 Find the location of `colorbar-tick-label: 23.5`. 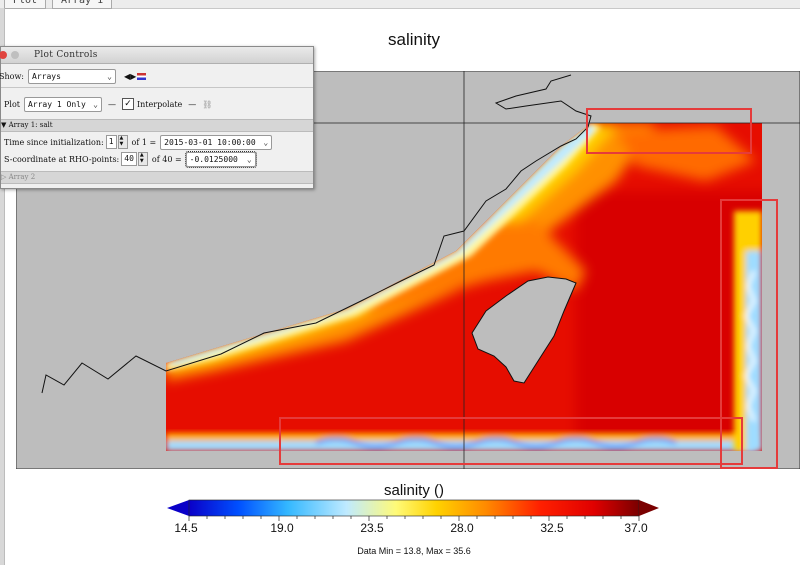

colorbar-tick-label: 23.5 is located at coordinates (372, 528).